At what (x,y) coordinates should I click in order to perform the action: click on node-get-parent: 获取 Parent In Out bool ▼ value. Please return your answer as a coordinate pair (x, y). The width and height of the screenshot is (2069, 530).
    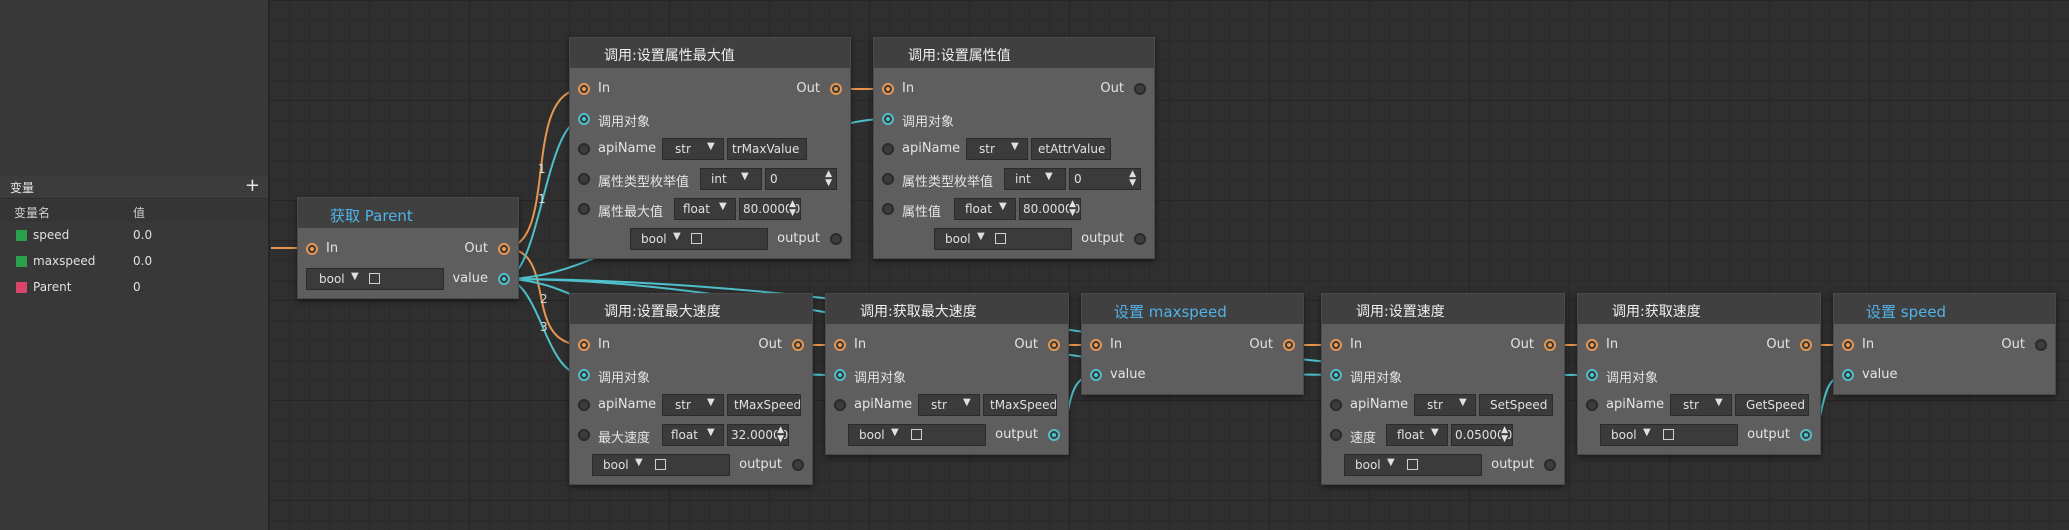
    Looking at the image, I should click on (408, 248).